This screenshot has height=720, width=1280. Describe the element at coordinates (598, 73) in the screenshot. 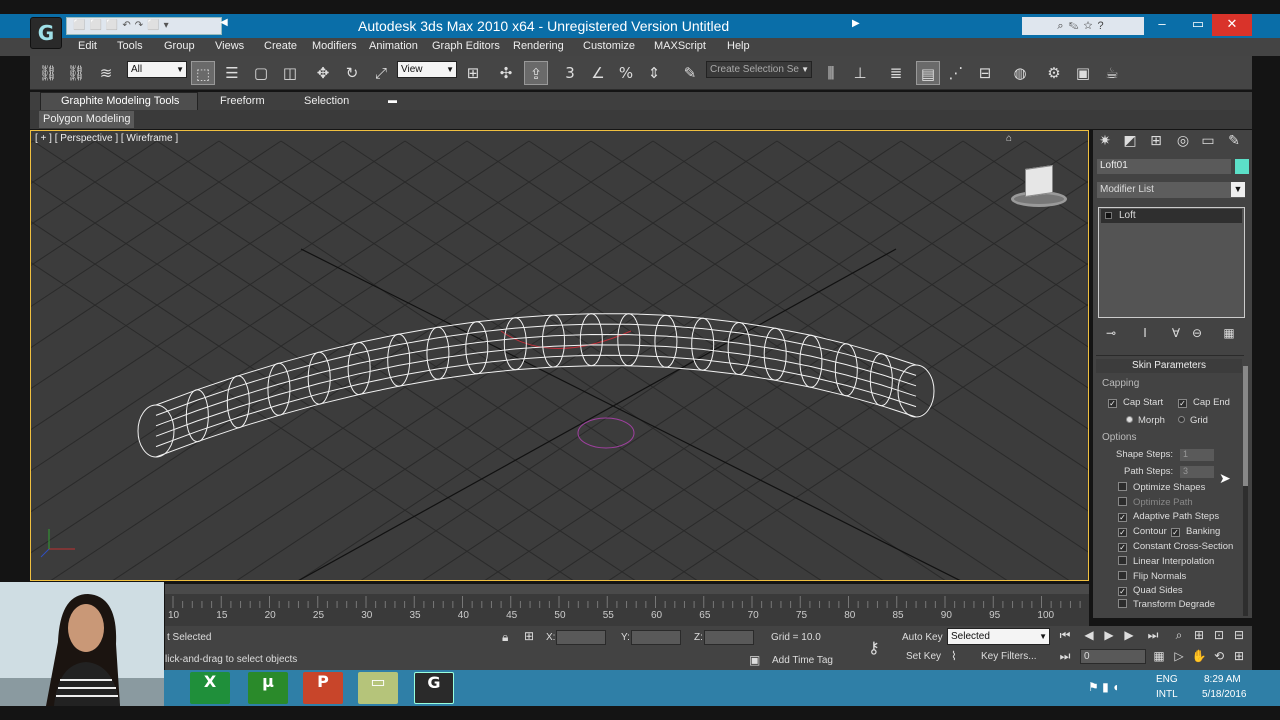

I see `angle-snap-icon: ∠` at that location.